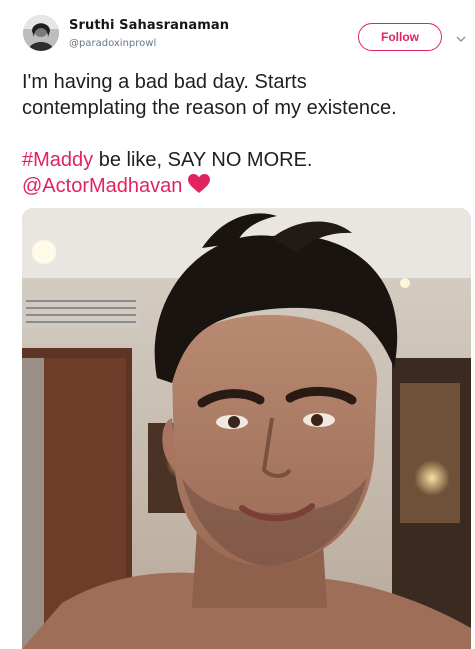 This screenshot has width=475, height=649. I want to click on follow-button-label: Follow, so click(400, 37).